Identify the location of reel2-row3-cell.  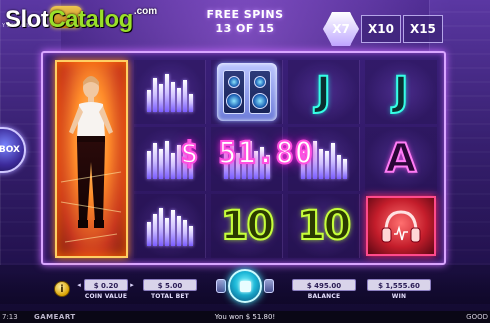
(170, 226).